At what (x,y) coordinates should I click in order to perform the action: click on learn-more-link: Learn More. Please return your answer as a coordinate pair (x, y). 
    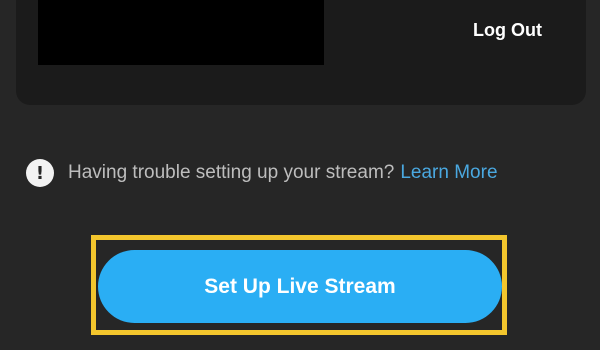
    Looking at the image, I should click on (448, 173).